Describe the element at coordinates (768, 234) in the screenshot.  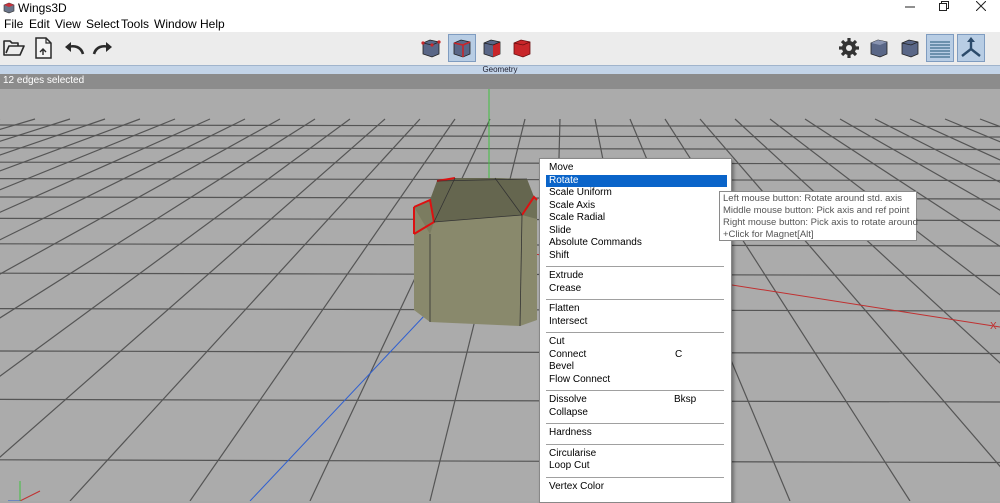
I see `tooltip-line-magnet: +Click for Magnet[Alt]` at that location.